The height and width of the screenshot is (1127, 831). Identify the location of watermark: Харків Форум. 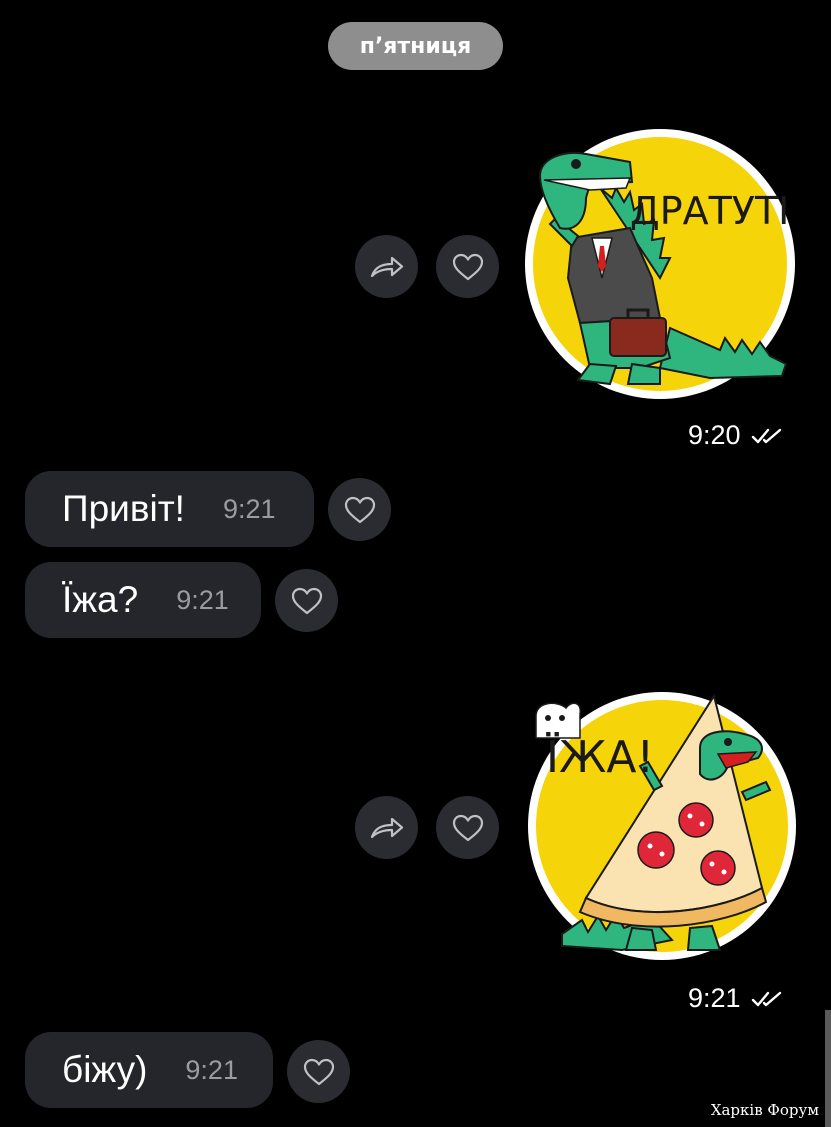
(764, 1110).